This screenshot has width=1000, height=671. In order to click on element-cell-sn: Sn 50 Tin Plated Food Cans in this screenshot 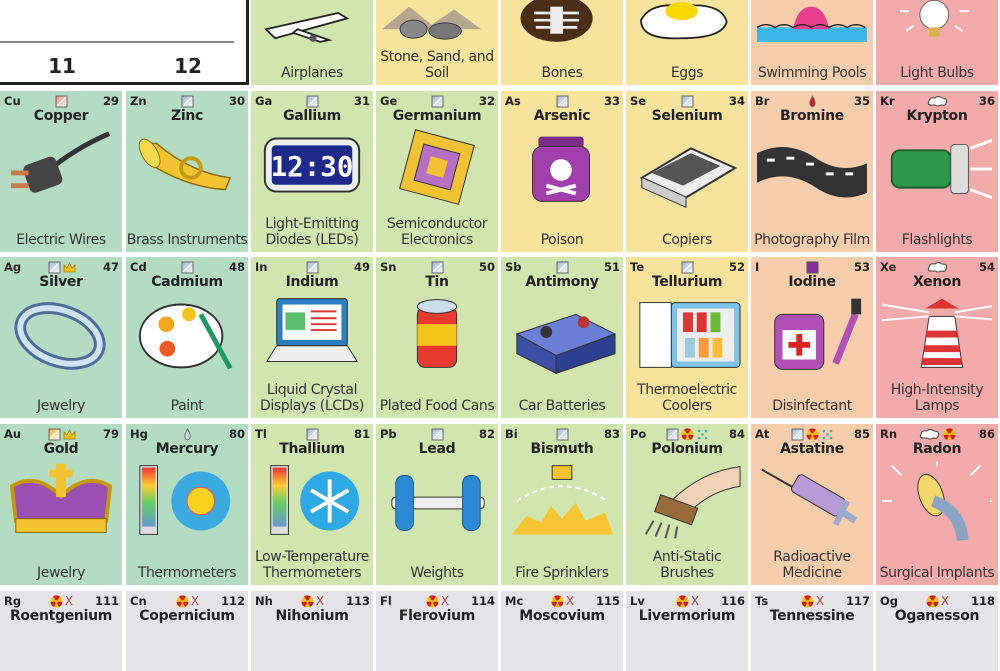, I will do `click(437, 337)`.